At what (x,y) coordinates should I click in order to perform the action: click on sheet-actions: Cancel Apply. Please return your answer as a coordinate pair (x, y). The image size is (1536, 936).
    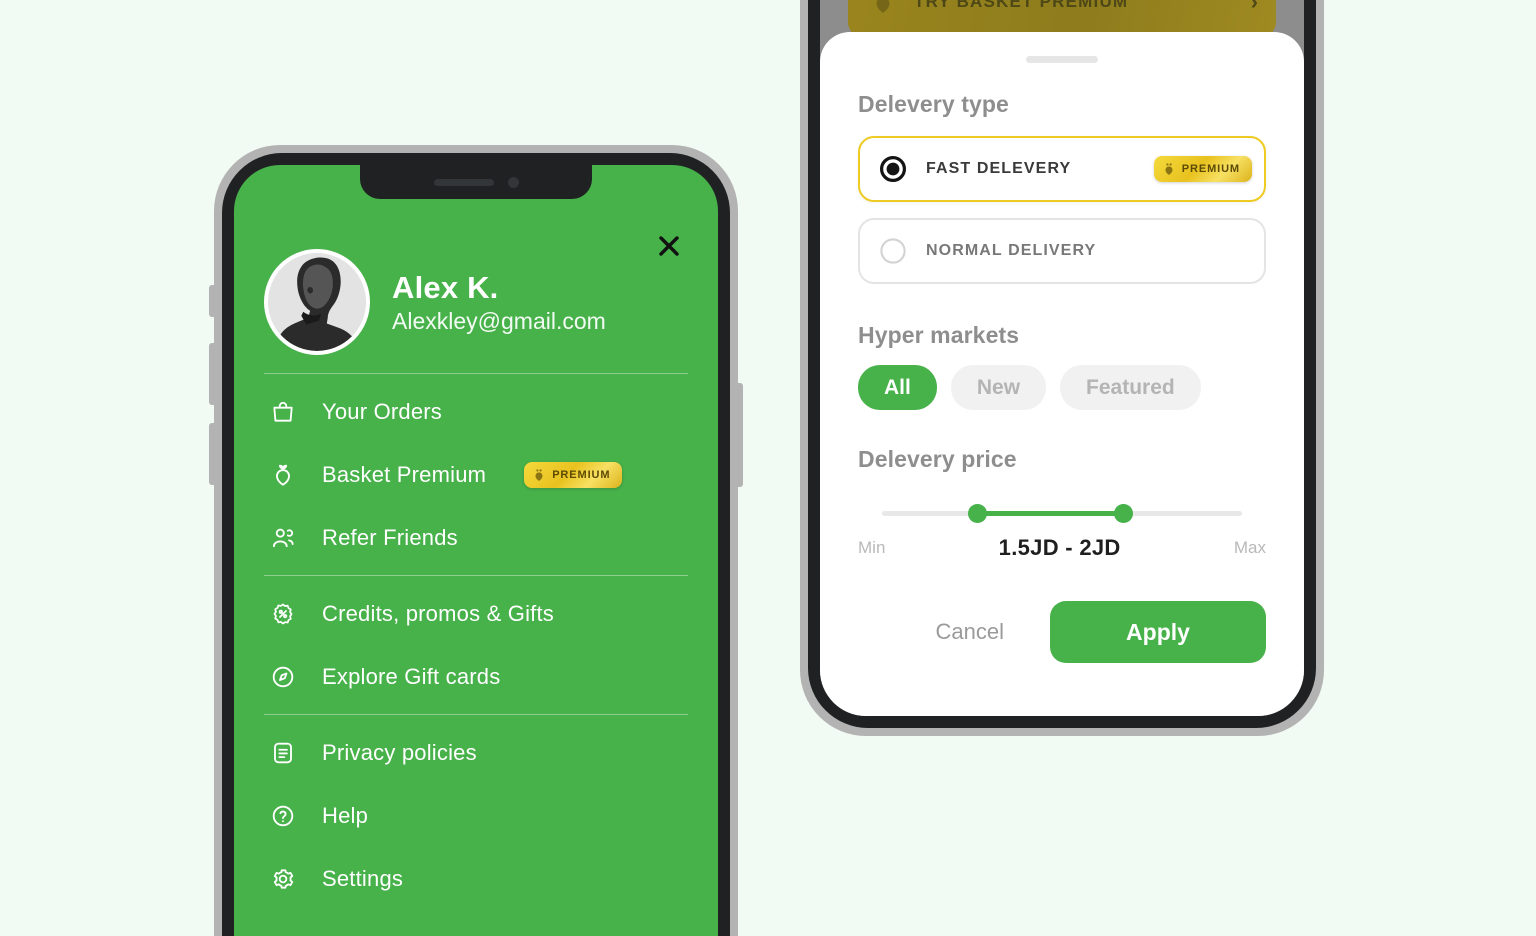
    Looking at the image, I should click on (1062, 632).